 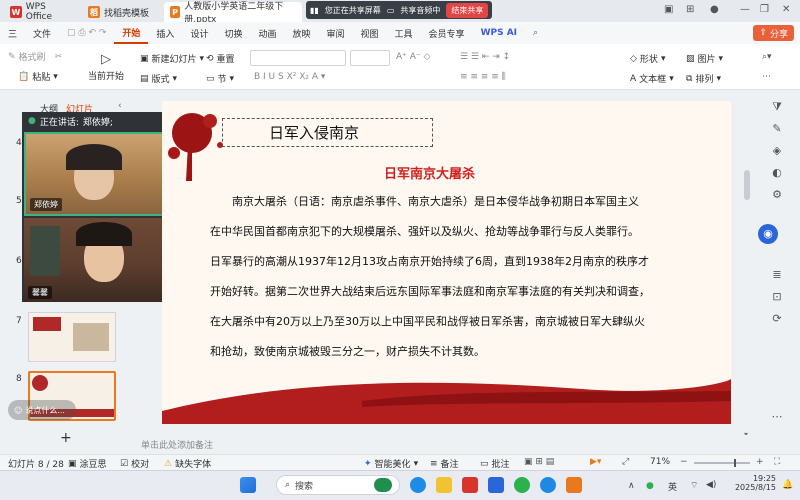 I want to click on backup-icon: ⟳, so click(x=777, y=319).